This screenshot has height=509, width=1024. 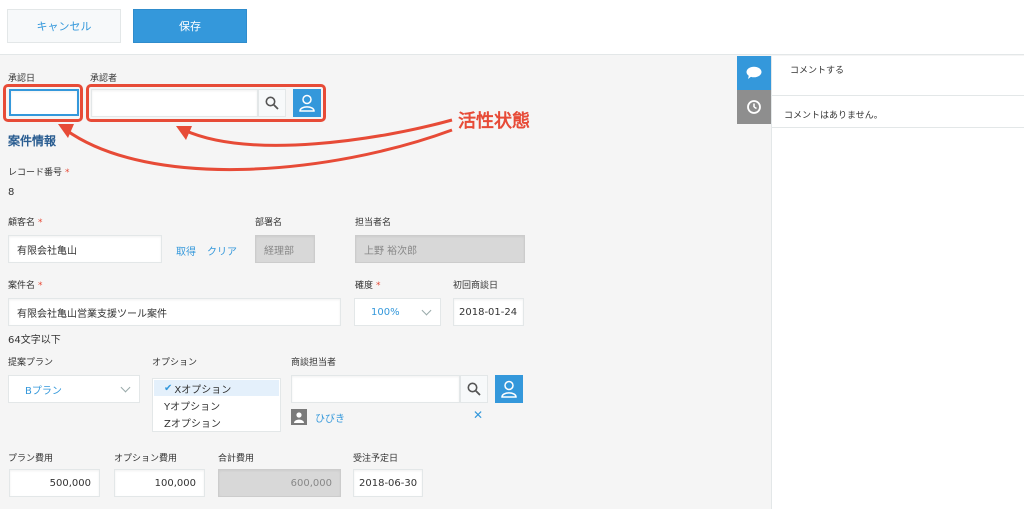 I want to click on total-cost-input: 600,000, so click(x=279, y=483).